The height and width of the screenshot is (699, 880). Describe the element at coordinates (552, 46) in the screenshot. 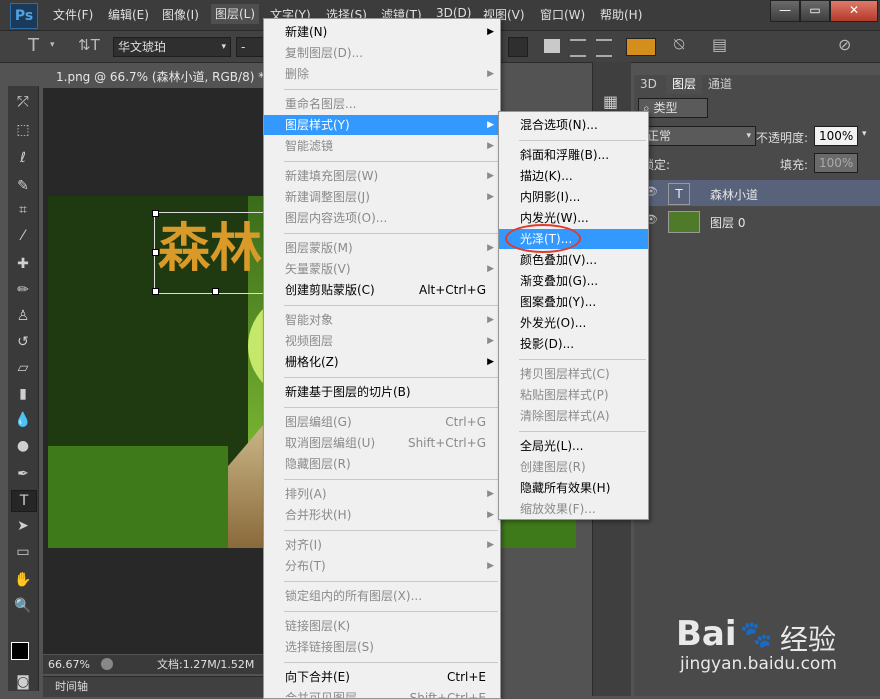

I see `align-left-icon` at that location.